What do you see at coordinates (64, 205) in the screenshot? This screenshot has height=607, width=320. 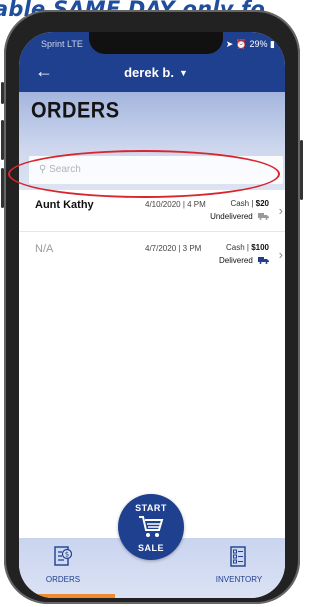 I see `order-customer: Aunt Kathy` at bounding box center [64, 205].